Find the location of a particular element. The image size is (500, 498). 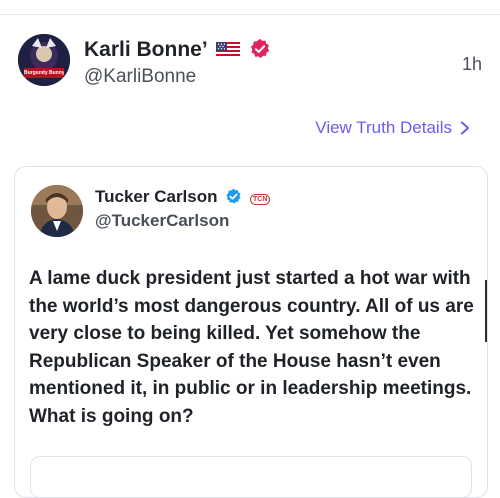

next-card-edge is located at coordinates (251, 477).